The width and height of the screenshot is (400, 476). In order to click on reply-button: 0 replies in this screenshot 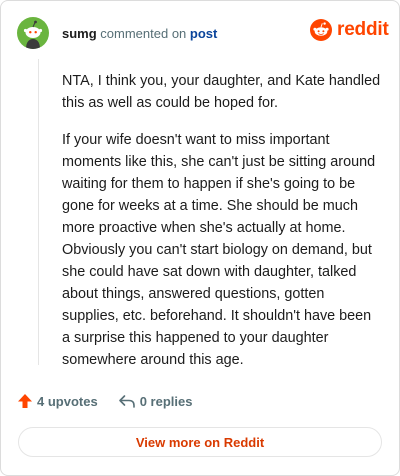, I will do `click(155, 401)`.